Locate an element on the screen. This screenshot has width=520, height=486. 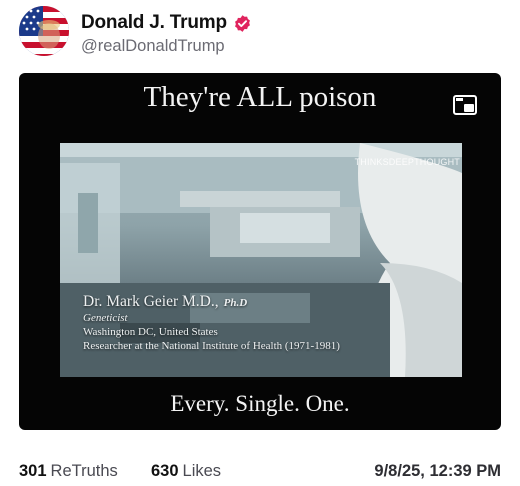
video-caption-bottom: Every. Single. One. is located at coordinates (260, 403).